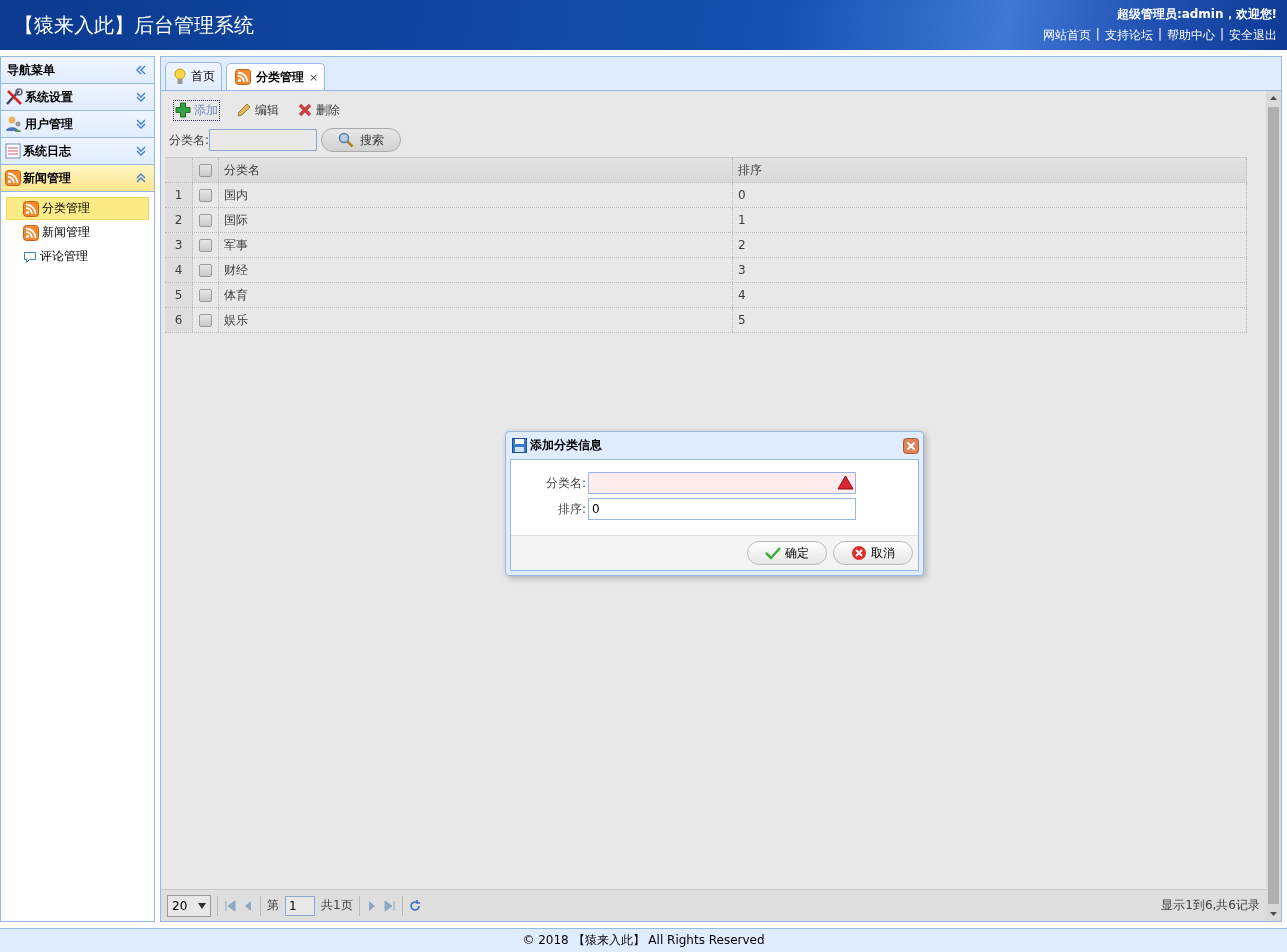 The height and width of the screenshot is (952, 1287). I want to click on chevron-up-icon, so click(141, 178).